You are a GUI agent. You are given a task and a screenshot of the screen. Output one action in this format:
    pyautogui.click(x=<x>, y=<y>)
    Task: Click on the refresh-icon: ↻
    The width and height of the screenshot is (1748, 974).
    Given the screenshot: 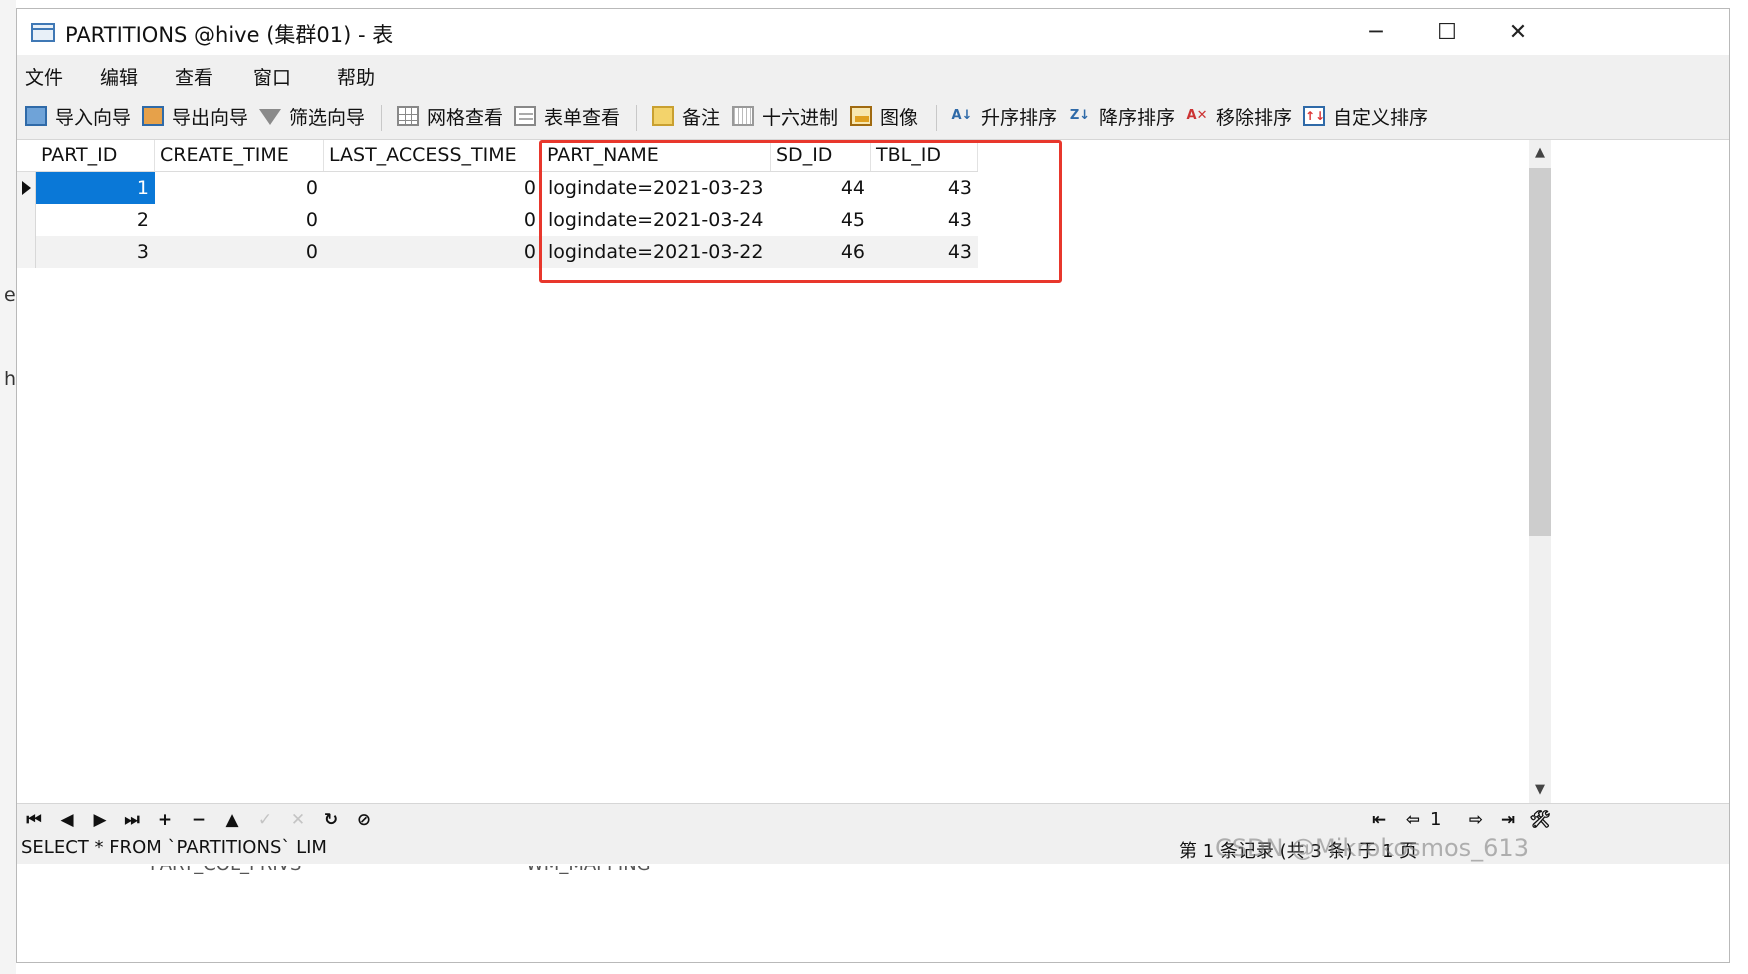 What is the action you would take?
    pyautogui.click(x=331, y=820)
    